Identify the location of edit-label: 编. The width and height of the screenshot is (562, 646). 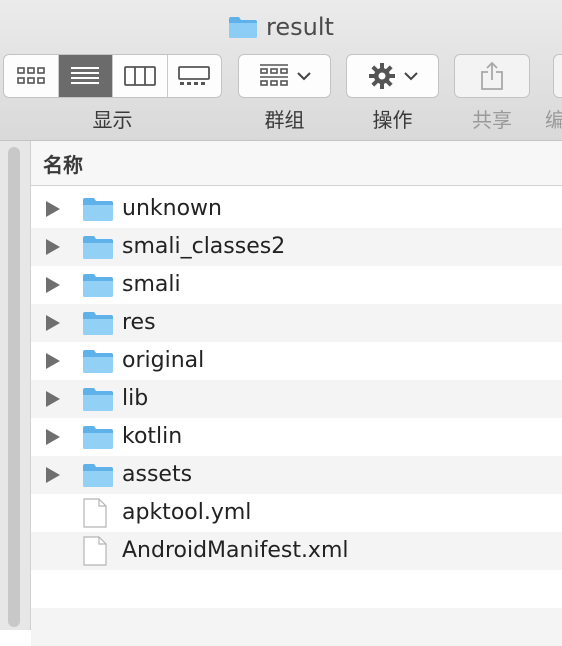
(553, 120).